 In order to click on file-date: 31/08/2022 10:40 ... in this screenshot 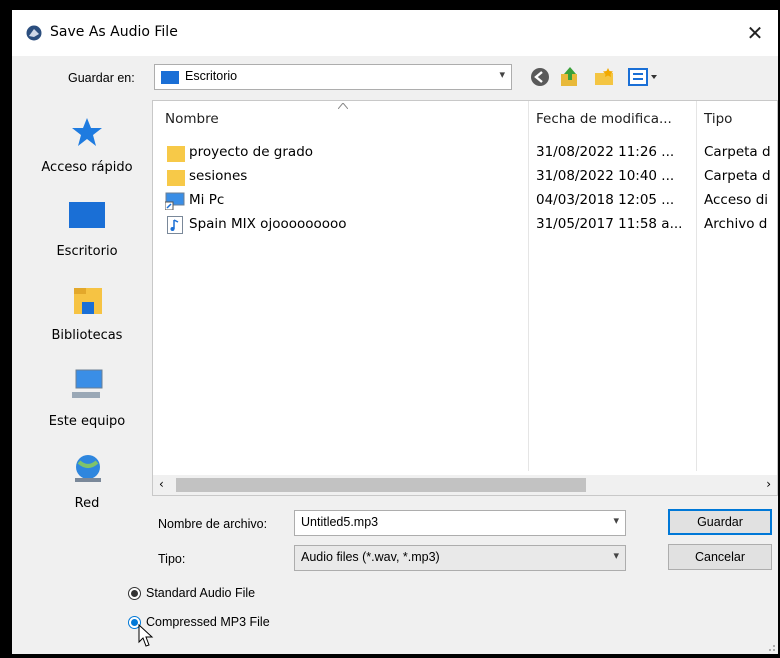, I will do `click(605, 176)`.